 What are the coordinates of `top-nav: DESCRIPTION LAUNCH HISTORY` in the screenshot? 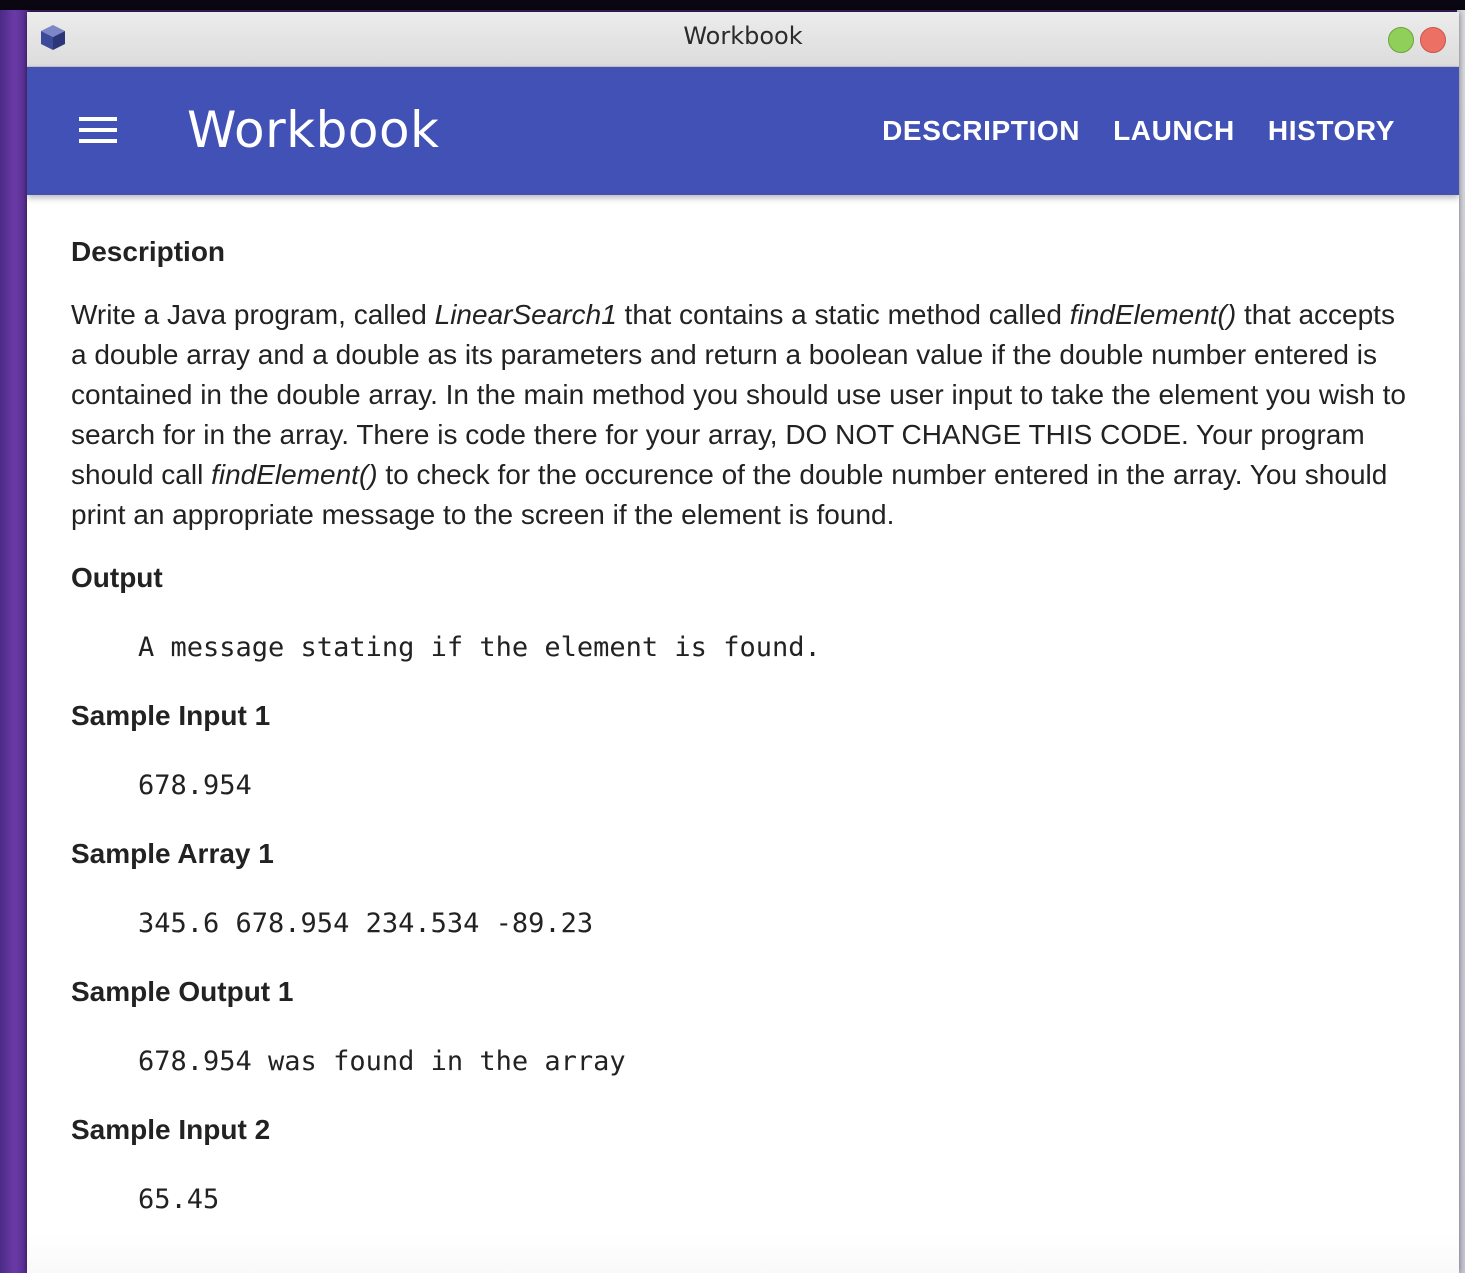 It's located at (1138, 131).